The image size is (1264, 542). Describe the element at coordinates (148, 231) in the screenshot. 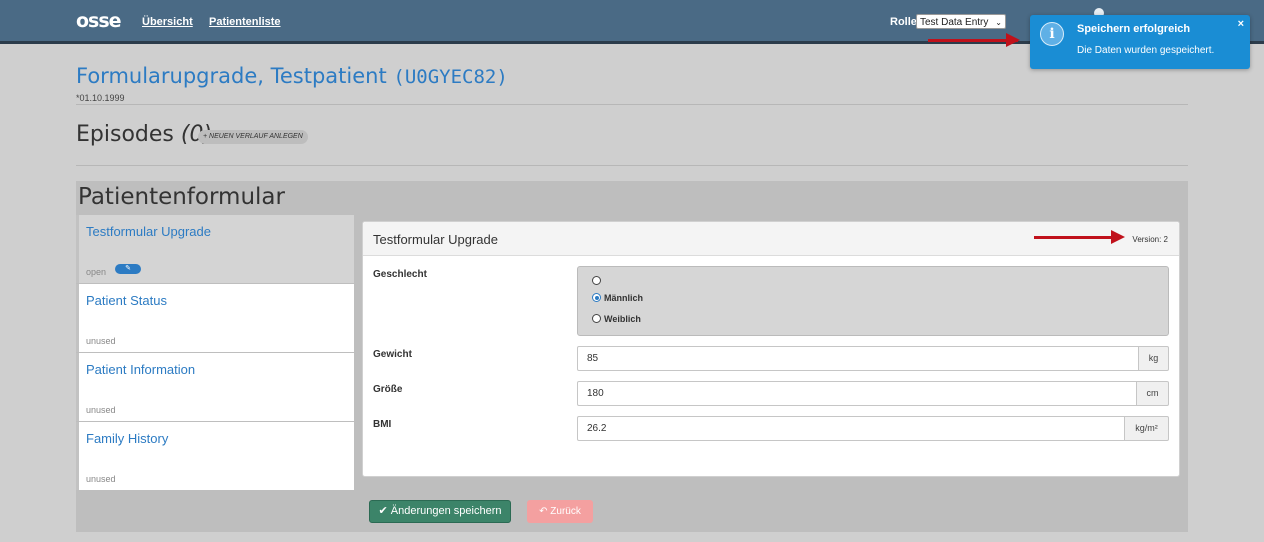

I see `form-list-item-name: Testformular Upgrade` at that location.